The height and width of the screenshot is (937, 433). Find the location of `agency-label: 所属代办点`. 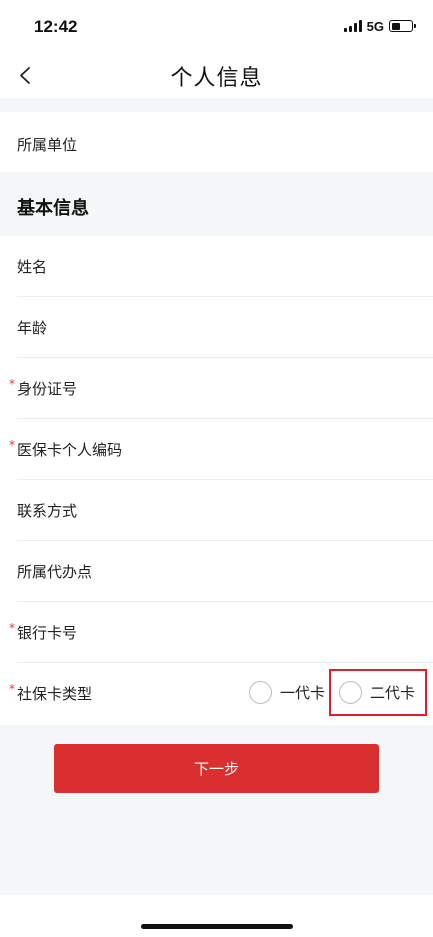

agency-label: 所属代办点 is located at coordinates (55, 572).